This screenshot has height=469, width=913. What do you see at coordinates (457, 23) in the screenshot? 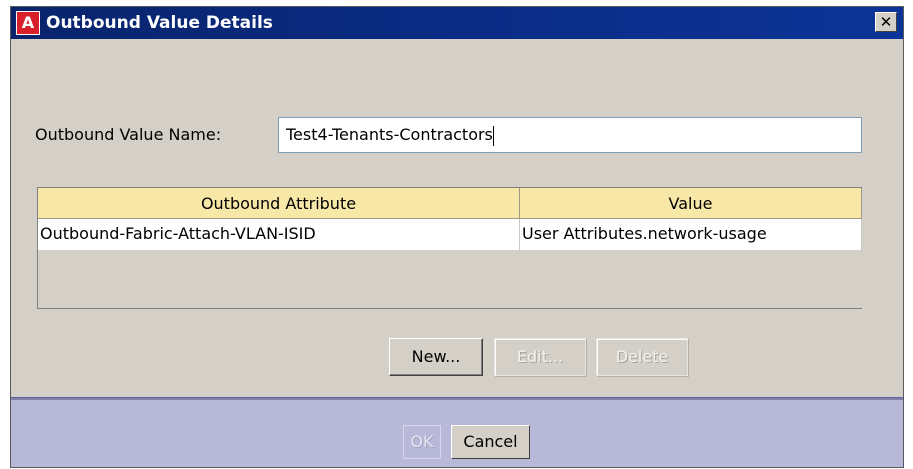
I see `title-bar: A Outbound Value Details ✕` at bounding box center [457, 23].